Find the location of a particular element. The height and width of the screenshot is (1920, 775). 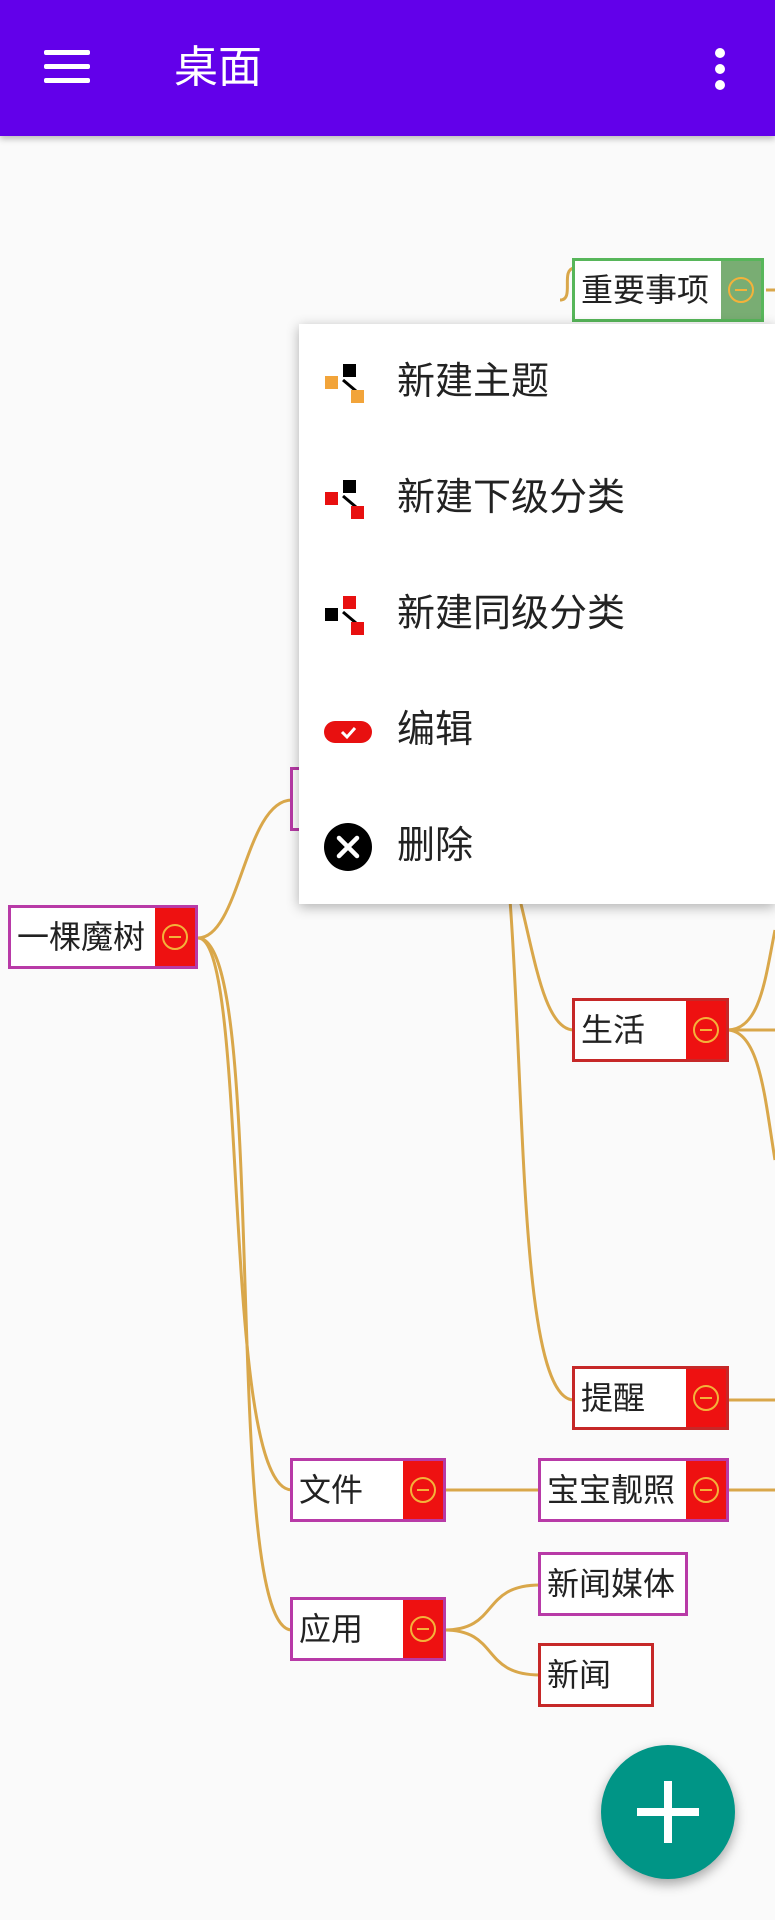

menu-item-new-topic: 新建主题 is located at coordinates (537, 382).